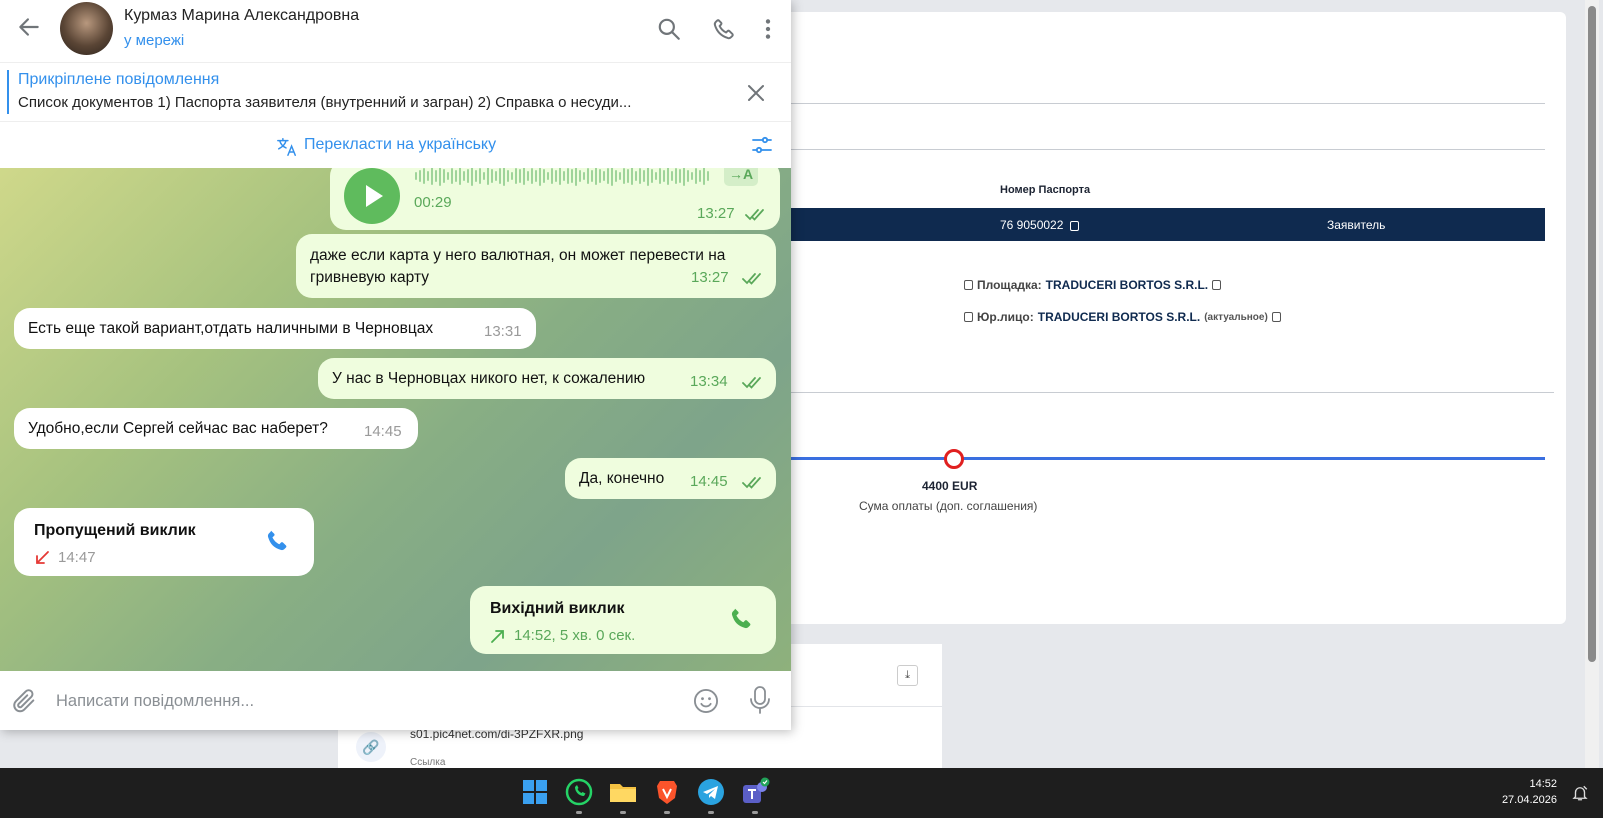  I want to click on translate-bar: Перекласти на українську, so click(395, 145).